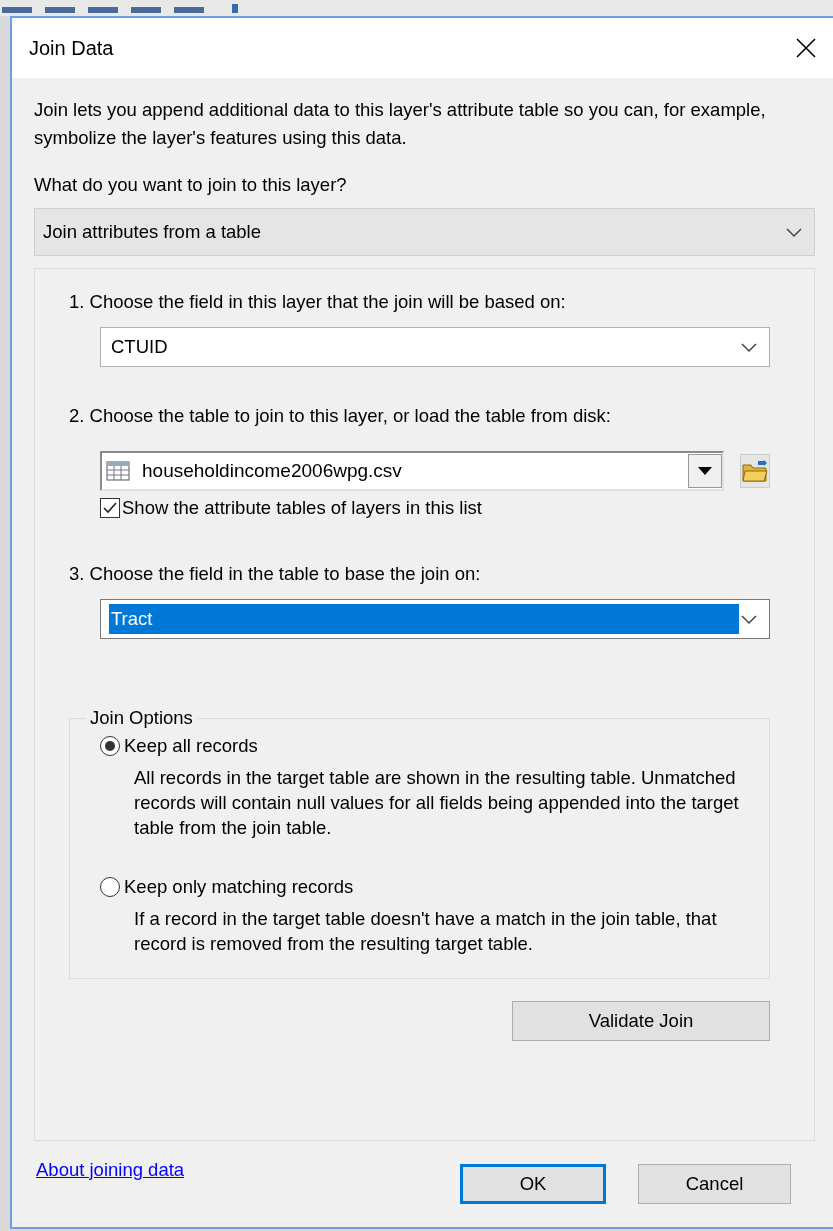  Describe the element at coordinates (435, 619) in the screenshot. I see `field-dropdown: Tract` at that location.